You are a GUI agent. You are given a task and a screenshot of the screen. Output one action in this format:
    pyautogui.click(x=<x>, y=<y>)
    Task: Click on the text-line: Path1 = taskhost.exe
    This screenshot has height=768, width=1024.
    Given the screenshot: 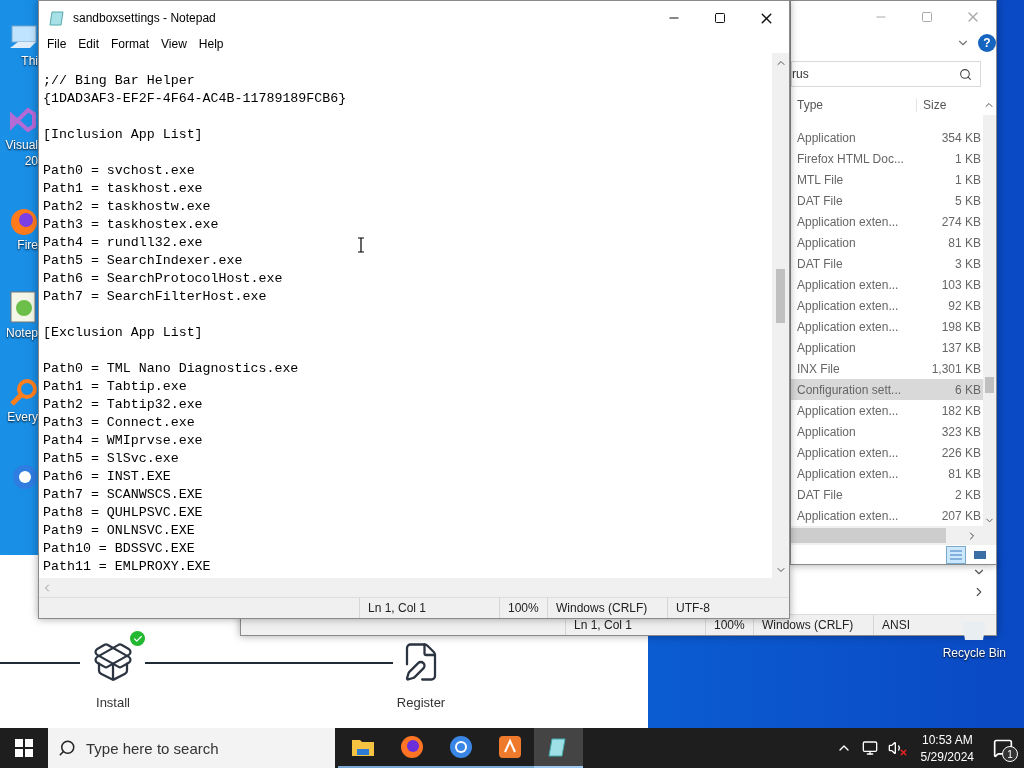 What is the action you would take?
    pyautogui.click(x=123, y=189)
    